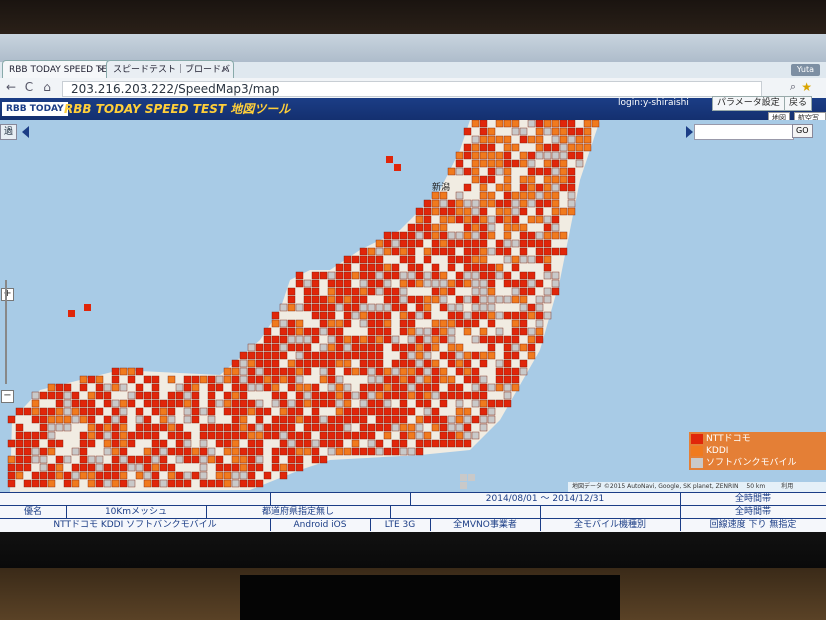  I want to click on collapse-left-icon, so click(25, 132).